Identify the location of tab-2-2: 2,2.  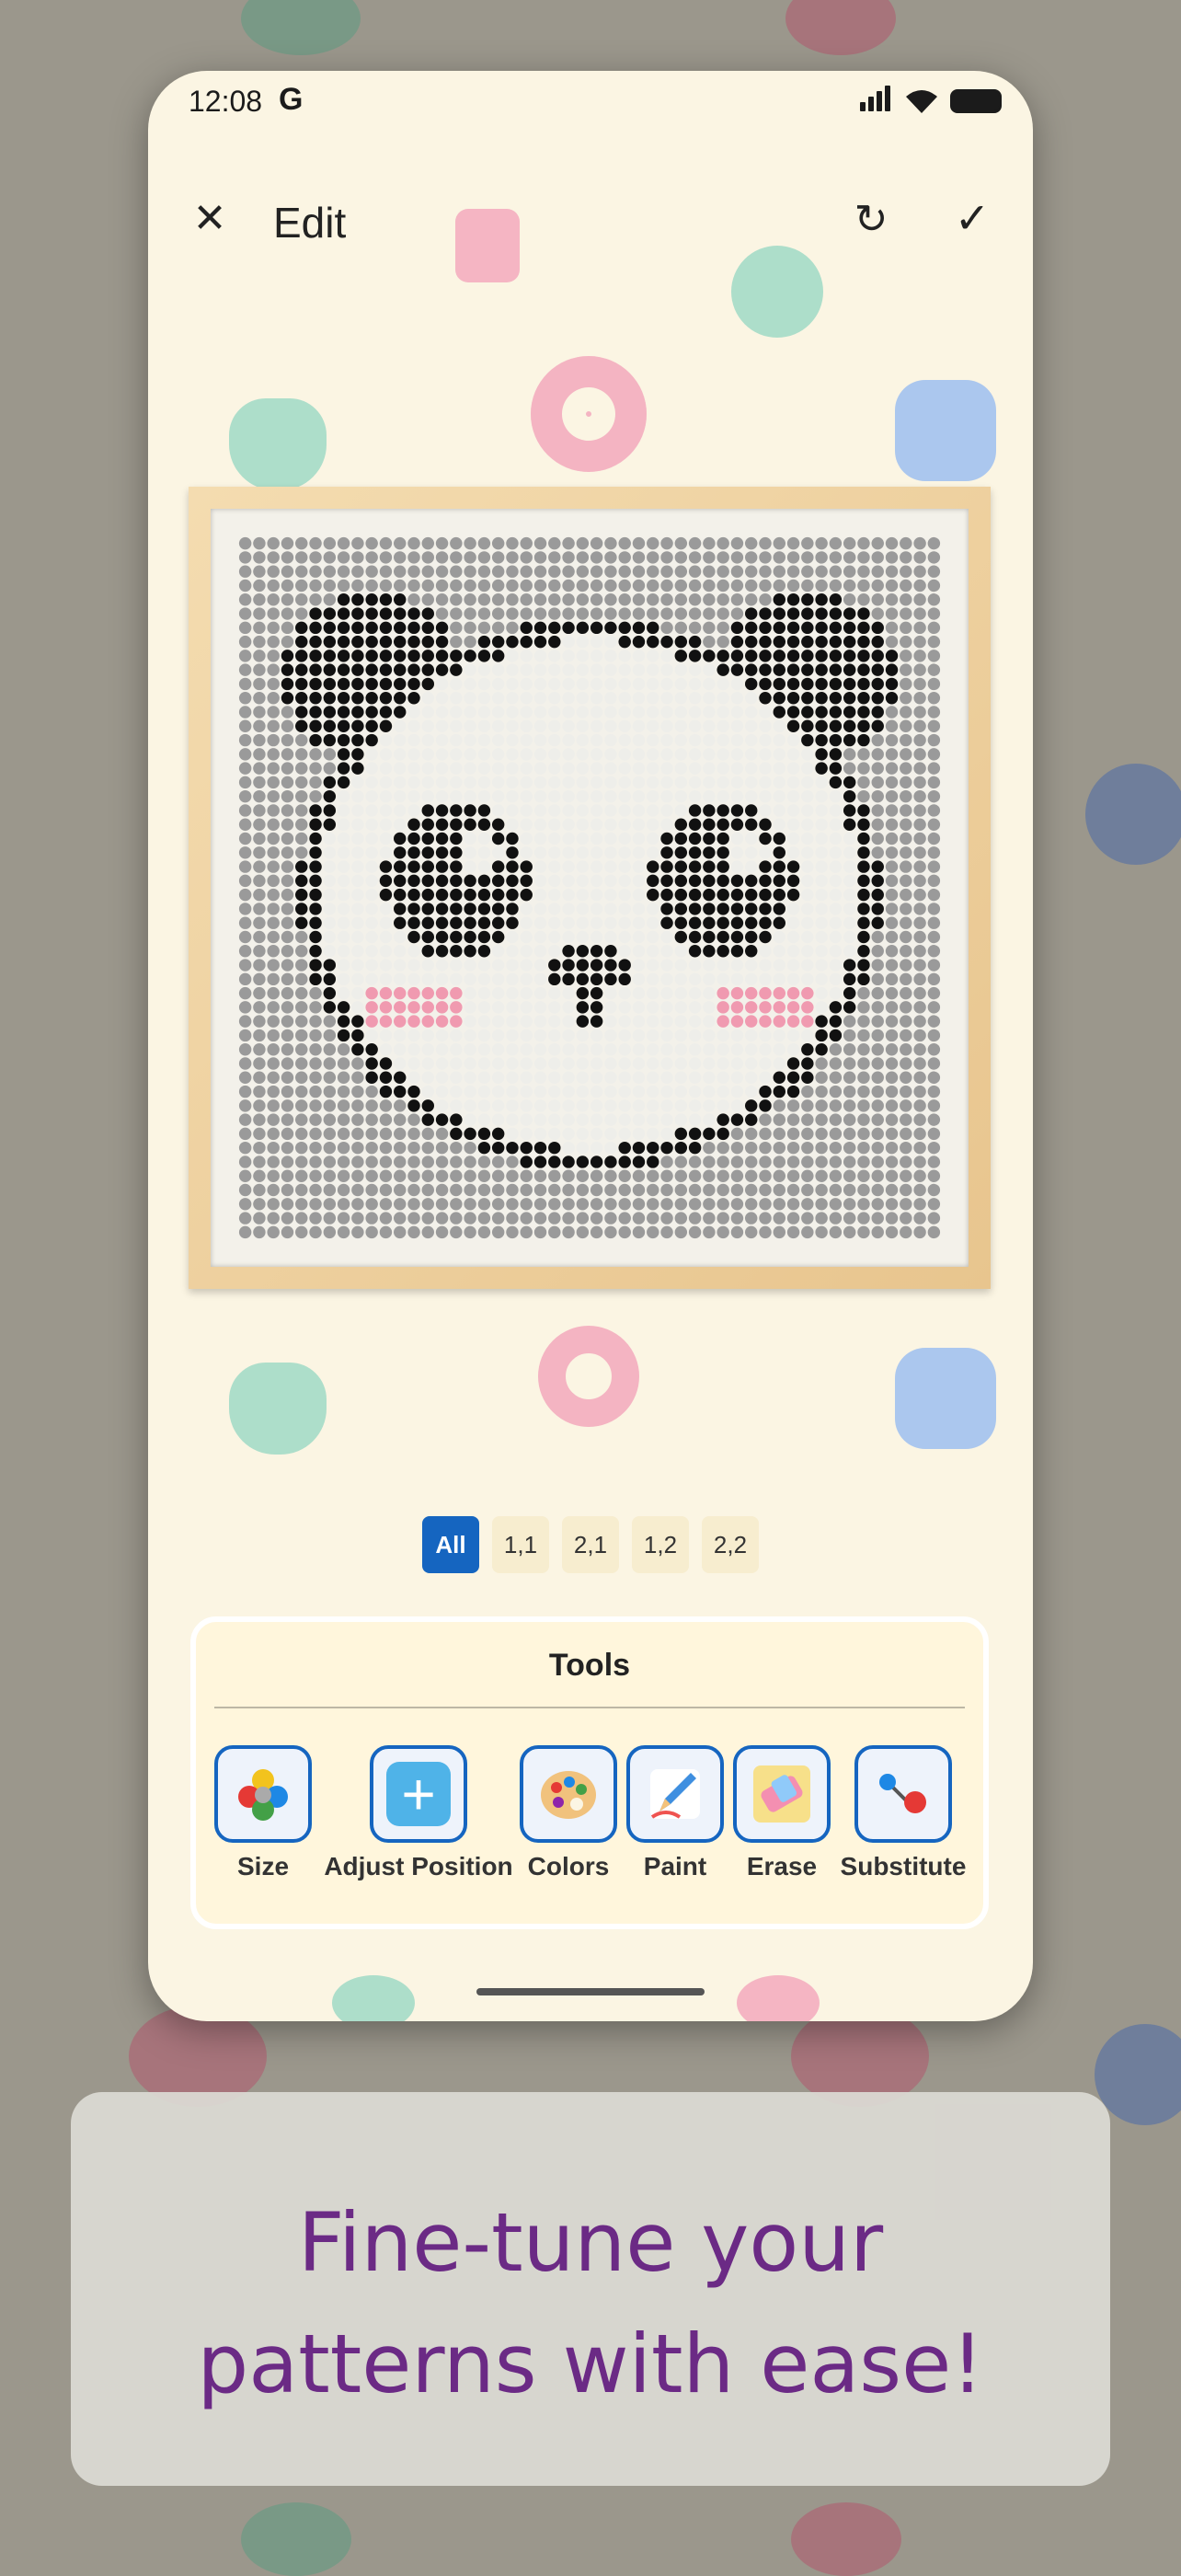
(731, 1544).